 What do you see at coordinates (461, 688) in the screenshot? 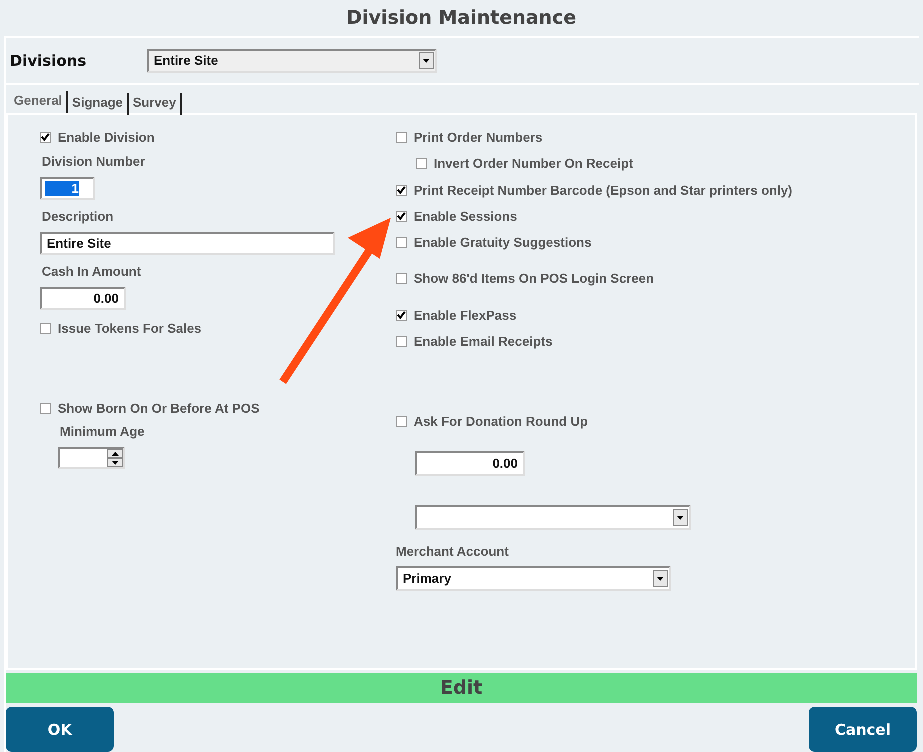
I see `status-bar: Edit` at bounding box center [461, 688].